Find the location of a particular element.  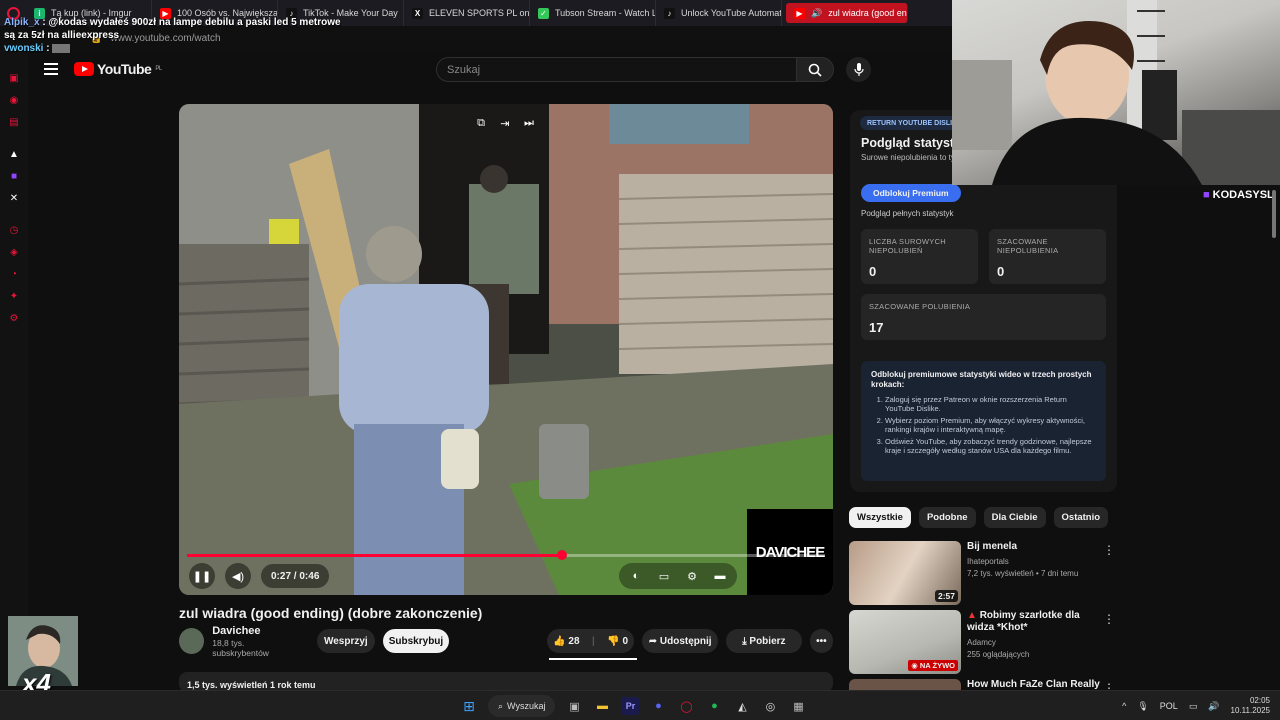

chip-for-you: Dla Ciebie is located at coordinates (1014, 517).